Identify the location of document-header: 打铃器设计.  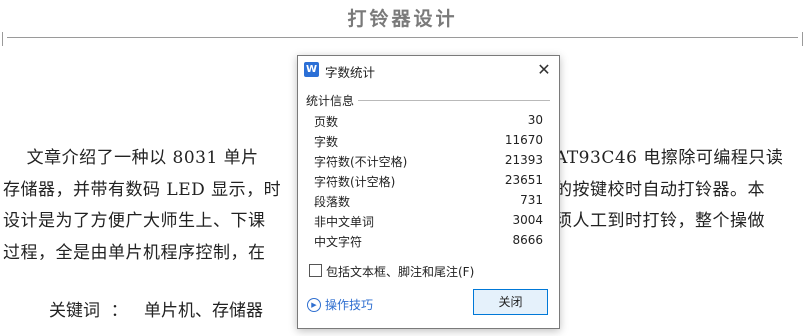
(402, 24).